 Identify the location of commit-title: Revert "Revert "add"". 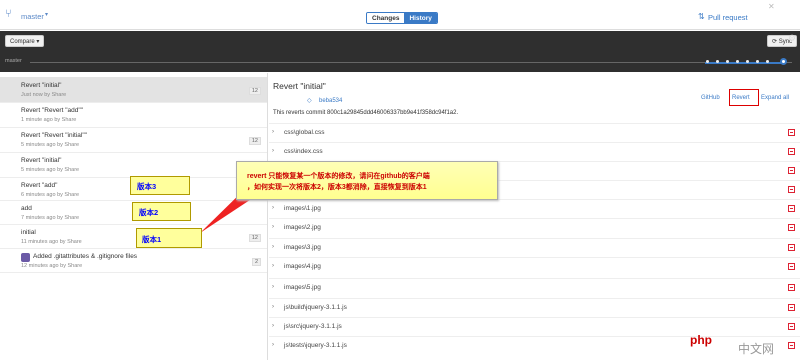
(52, 110).